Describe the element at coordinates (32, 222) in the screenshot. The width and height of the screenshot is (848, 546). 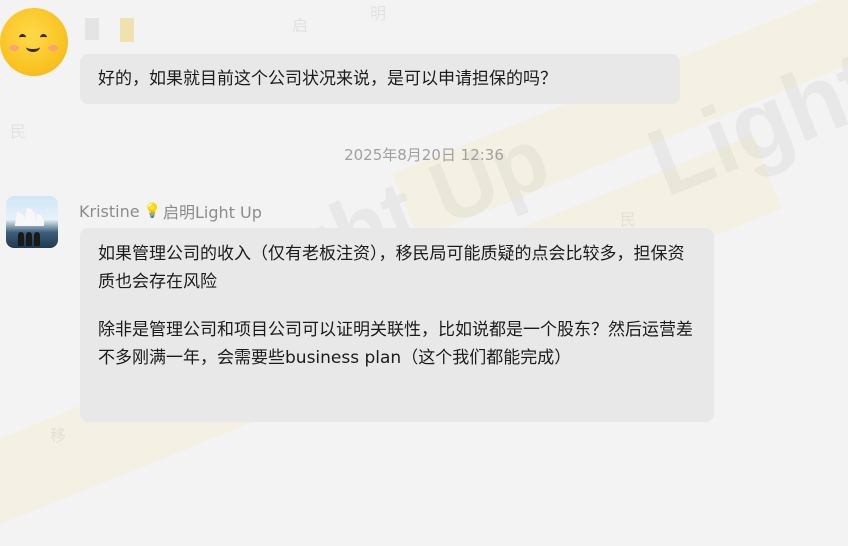
I see `contact-avatar` at that location.